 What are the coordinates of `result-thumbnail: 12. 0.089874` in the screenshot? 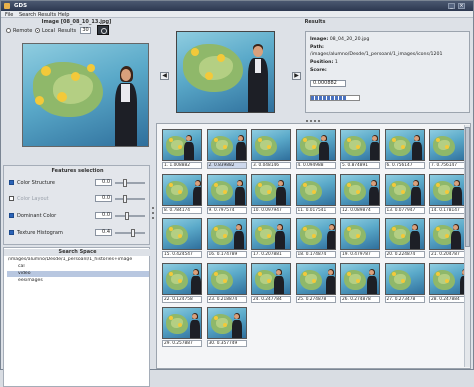 It's located at (360, 194).